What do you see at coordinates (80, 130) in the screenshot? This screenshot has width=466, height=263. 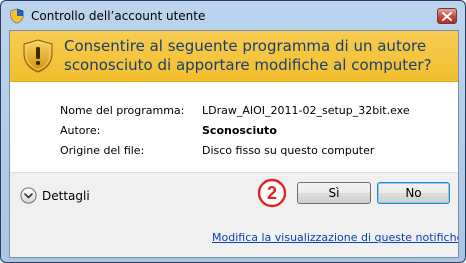 I see `publisher-label: Autore:` at bounding box center [80, 130].